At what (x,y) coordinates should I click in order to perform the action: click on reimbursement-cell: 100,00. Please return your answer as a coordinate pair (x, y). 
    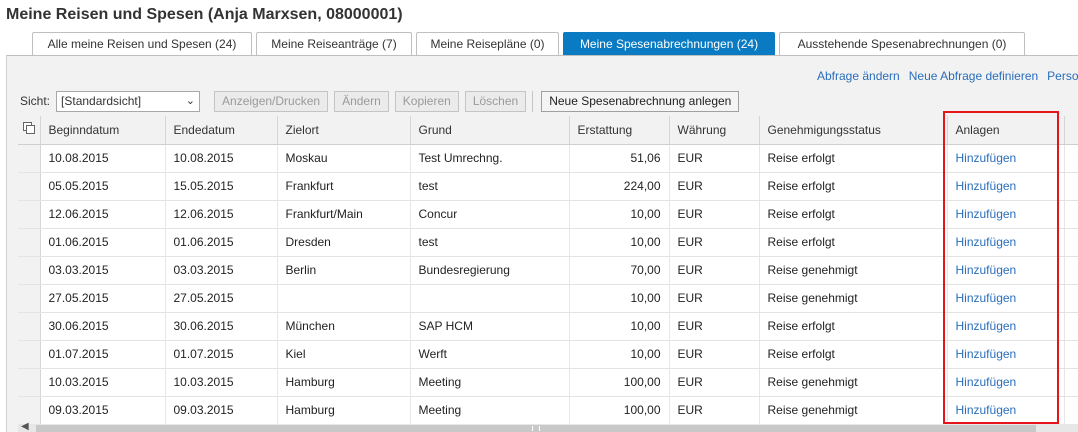
    Looking at the image, I should click on (619, 410).